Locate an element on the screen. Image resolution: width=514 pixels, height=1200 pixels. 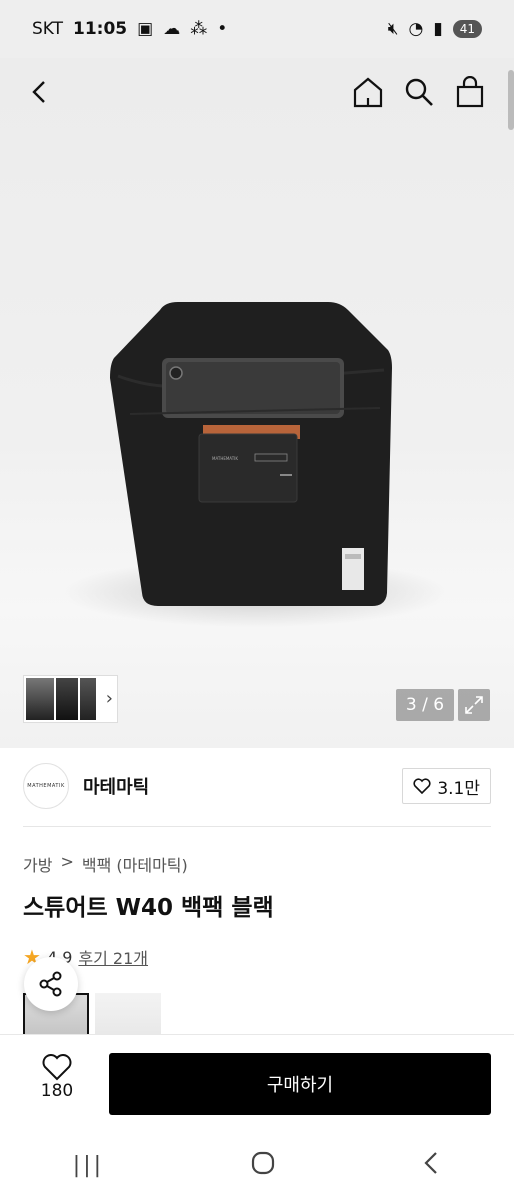
cloud-icon: ☁ is located at coordinates (172, 29).